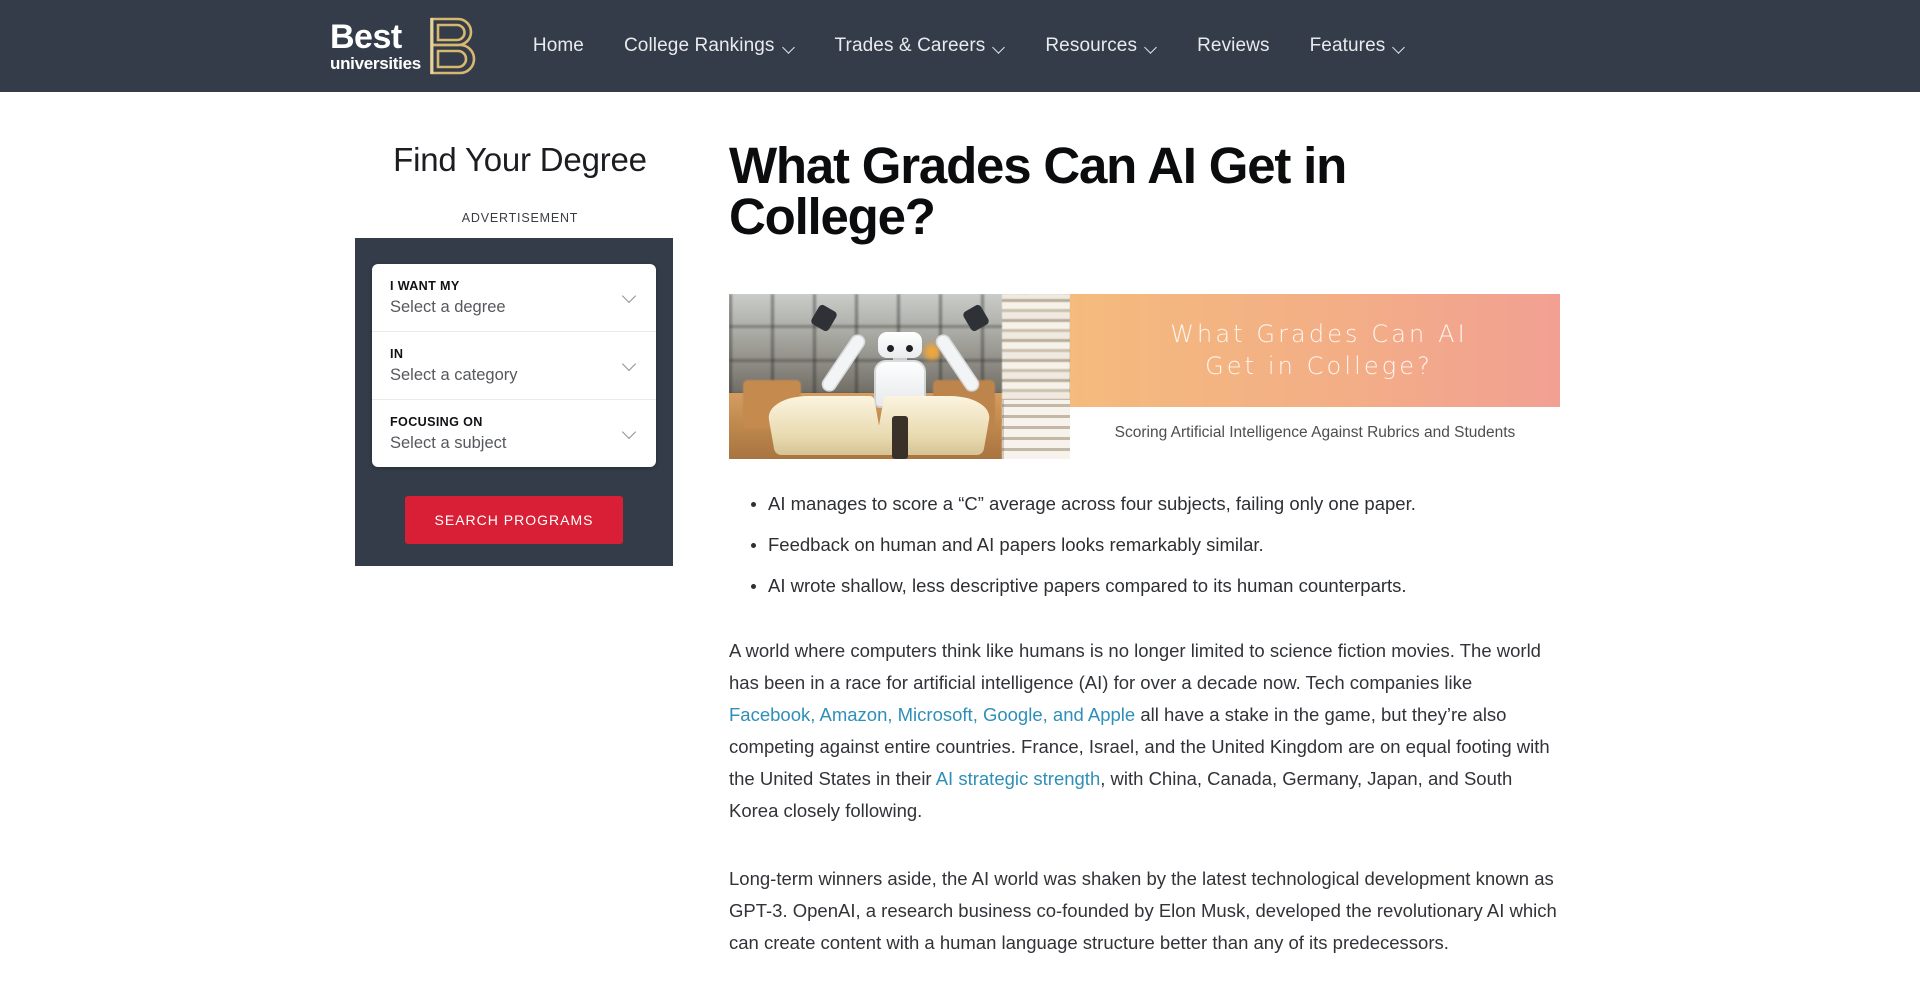  Describe the element at coordinates (514, 298) in the screenshot. I see `degree-select-row: I WANT MY Select a degree` at that location.